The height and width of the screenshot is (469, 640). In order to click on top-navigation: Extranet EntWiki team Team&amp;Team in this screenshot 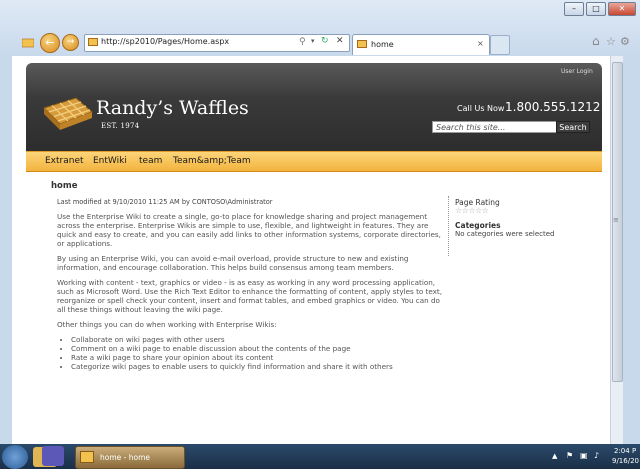, I will do `click(314, 161)`.